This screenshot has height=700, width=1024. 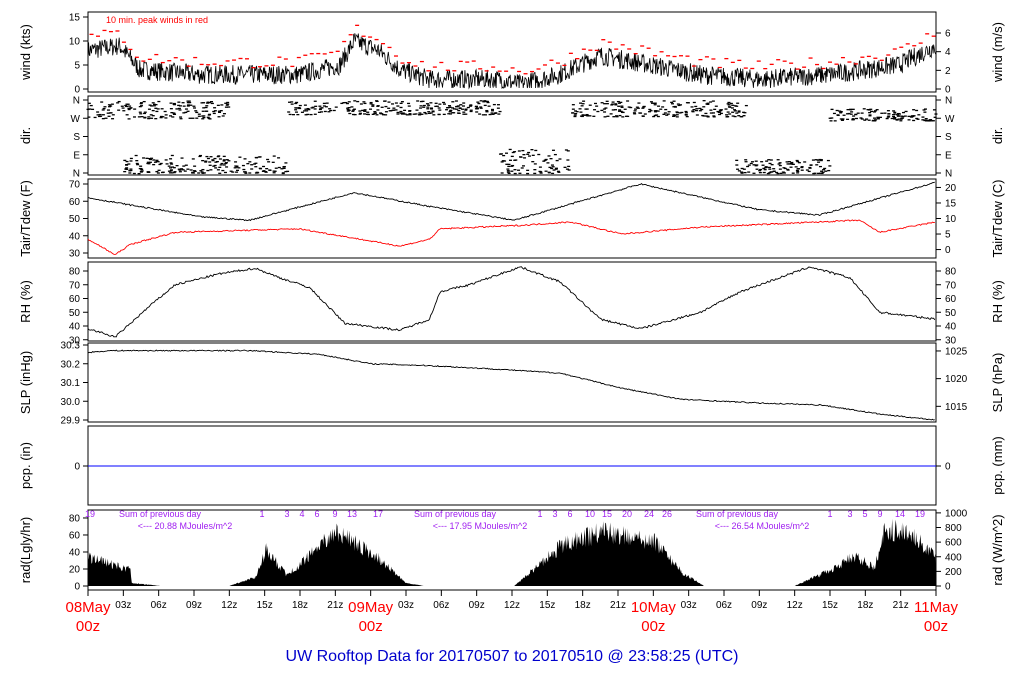 I want to click on y-axis-label-right: Tair/Tdew (C), so click(x=997, y=218).